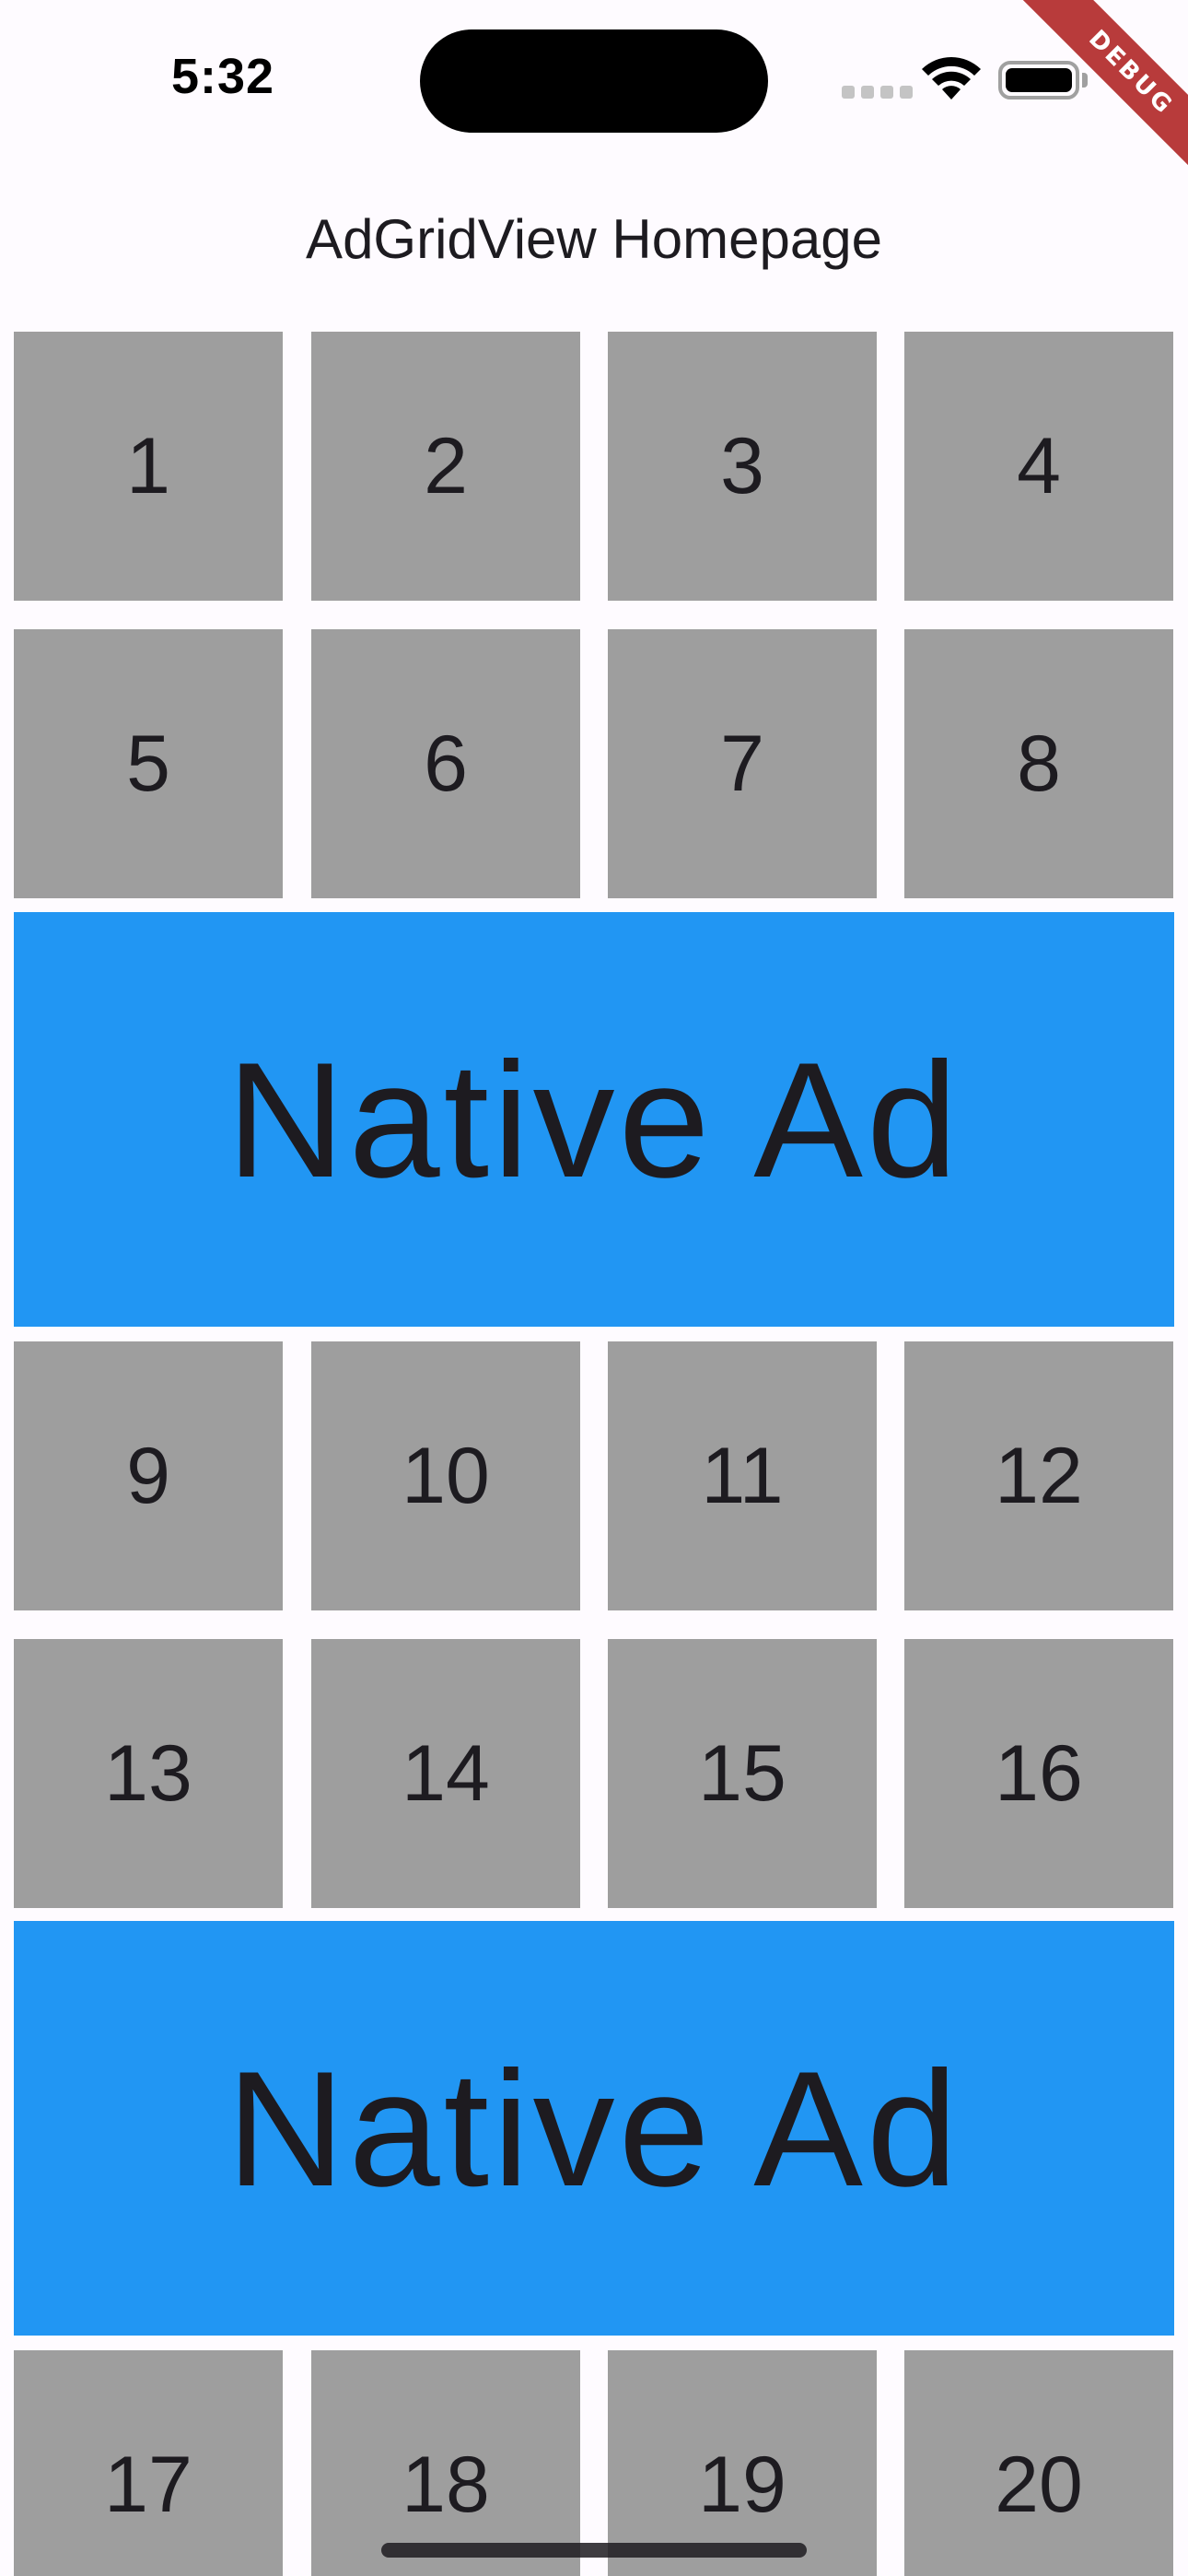 The height and width of the screenshot is (2576, 1188). What do you see at coordinates (1085, 80) in the screenshot?
I see `battery-cap` at bounding box center [1085, 80].